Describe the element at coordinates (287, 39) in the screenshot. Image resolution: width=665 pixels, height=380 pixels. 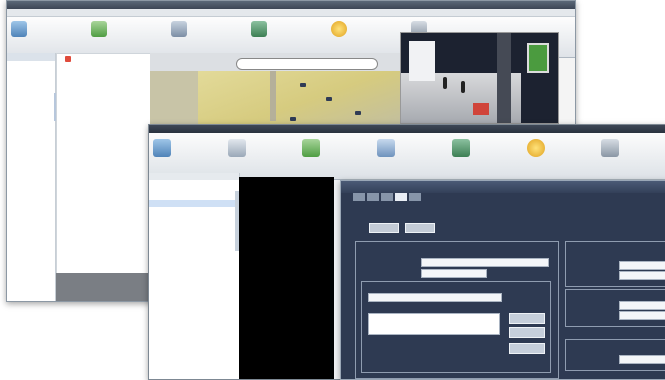
I see `back-ribbon-button-report` at that location.